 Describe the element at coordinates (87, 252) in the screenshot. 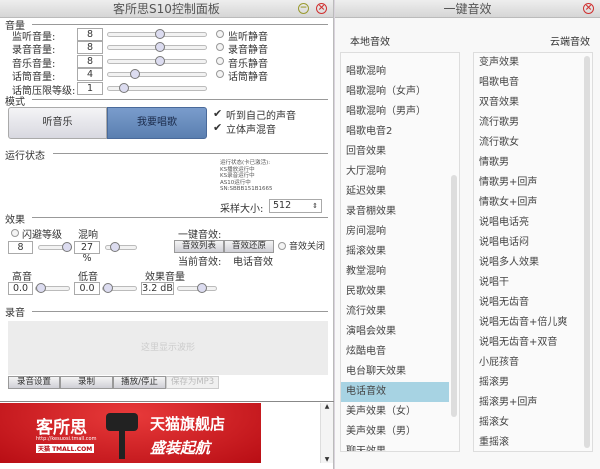

I see `reverb-value: 27 %` at that location.